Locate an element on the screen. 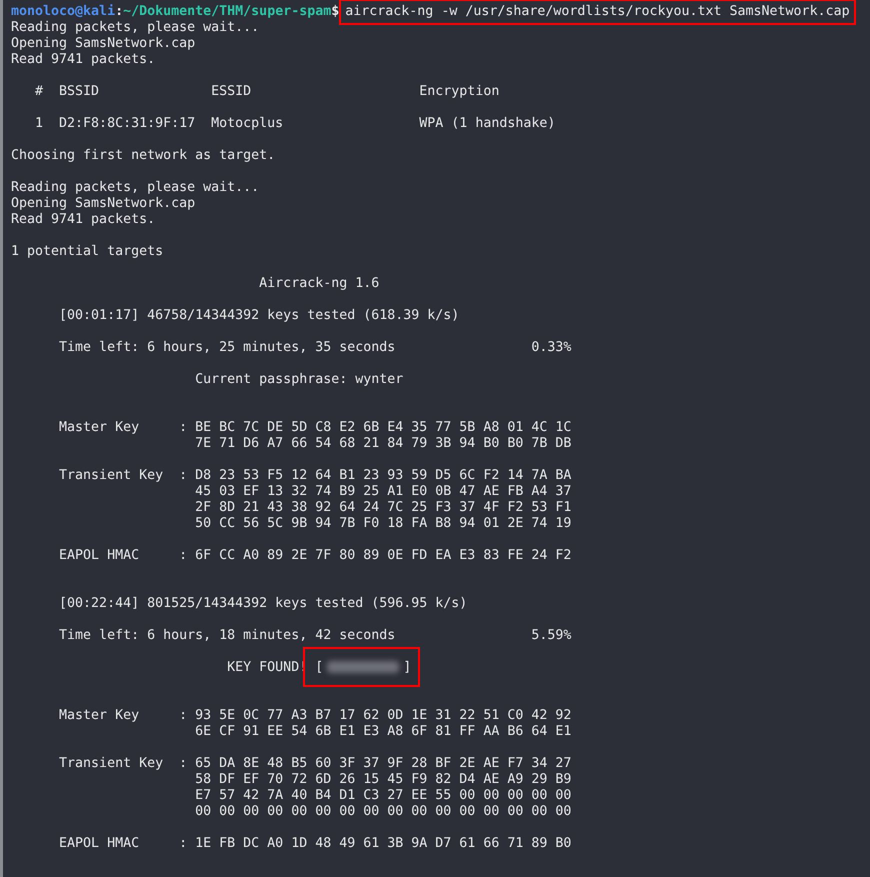 The height and width of the screenshot is (877, 870). bracket-text: ] is located at coordinates (407, 667).